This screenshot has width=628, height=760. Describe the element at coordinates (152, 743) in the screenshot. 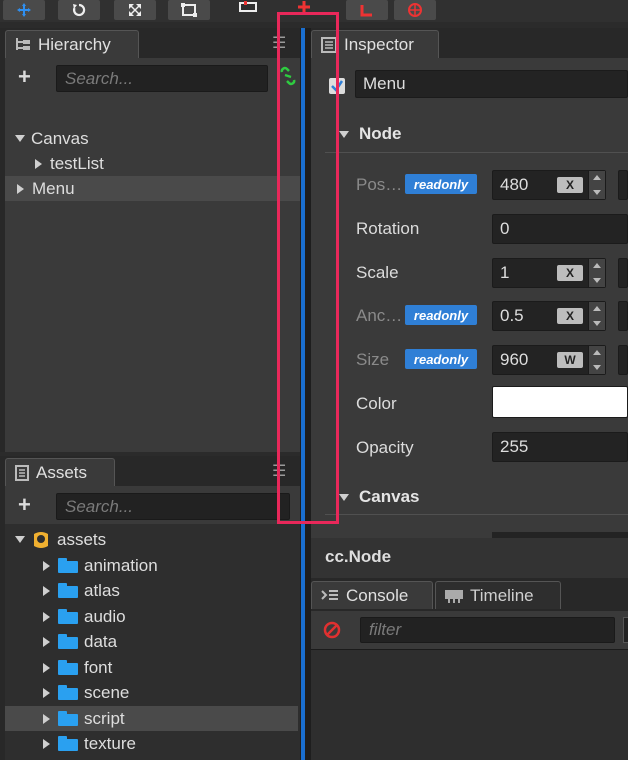

I see `asset-folder-texture: texture` at that location.